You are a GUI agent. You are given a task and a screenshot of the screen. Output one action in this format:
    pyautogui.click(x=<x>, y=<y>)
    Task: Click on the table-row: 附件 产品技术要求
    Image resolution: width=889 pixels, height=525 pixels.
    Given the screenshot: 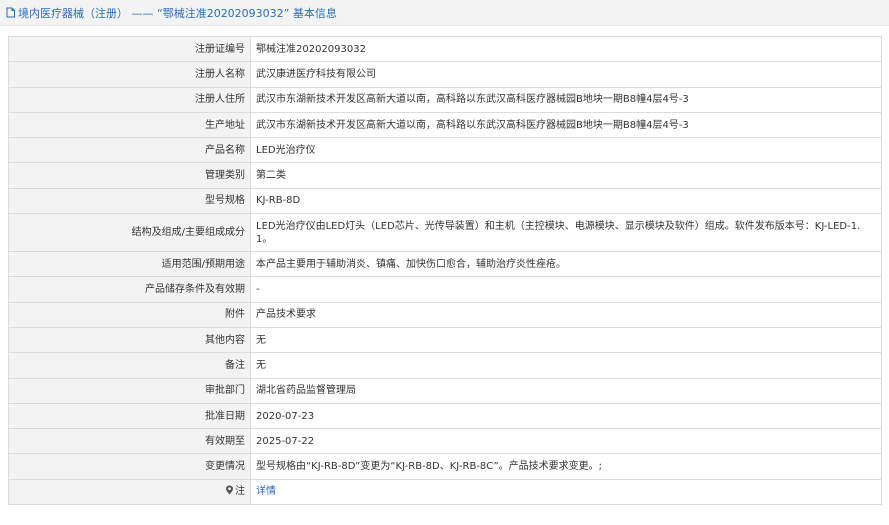 What is the action you would take?
    pyautogui.click(x=445, y=314)
    